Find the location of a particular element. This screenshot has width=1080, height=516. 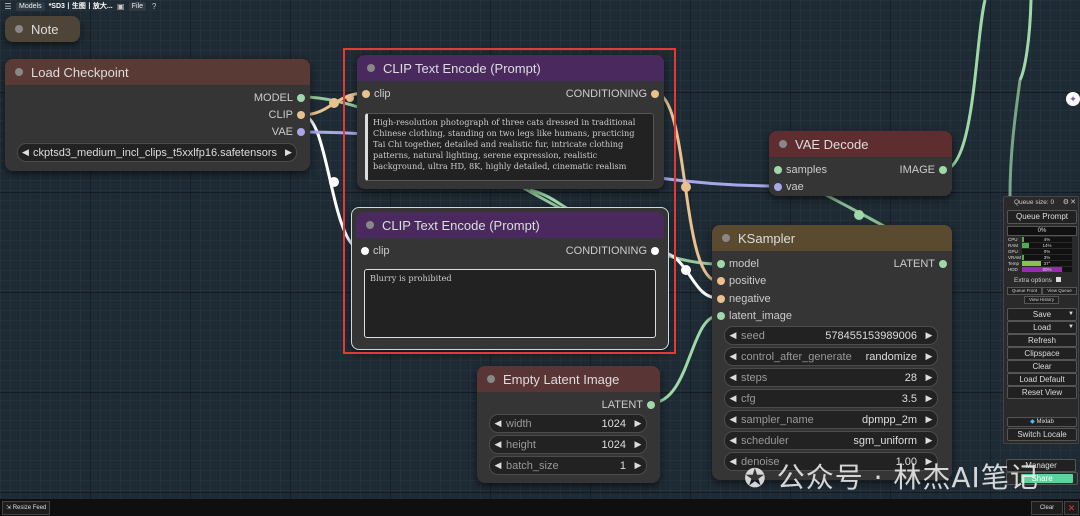

steps-widget: ◀ steps 28 ▶ is located at coordinates (831, 377).